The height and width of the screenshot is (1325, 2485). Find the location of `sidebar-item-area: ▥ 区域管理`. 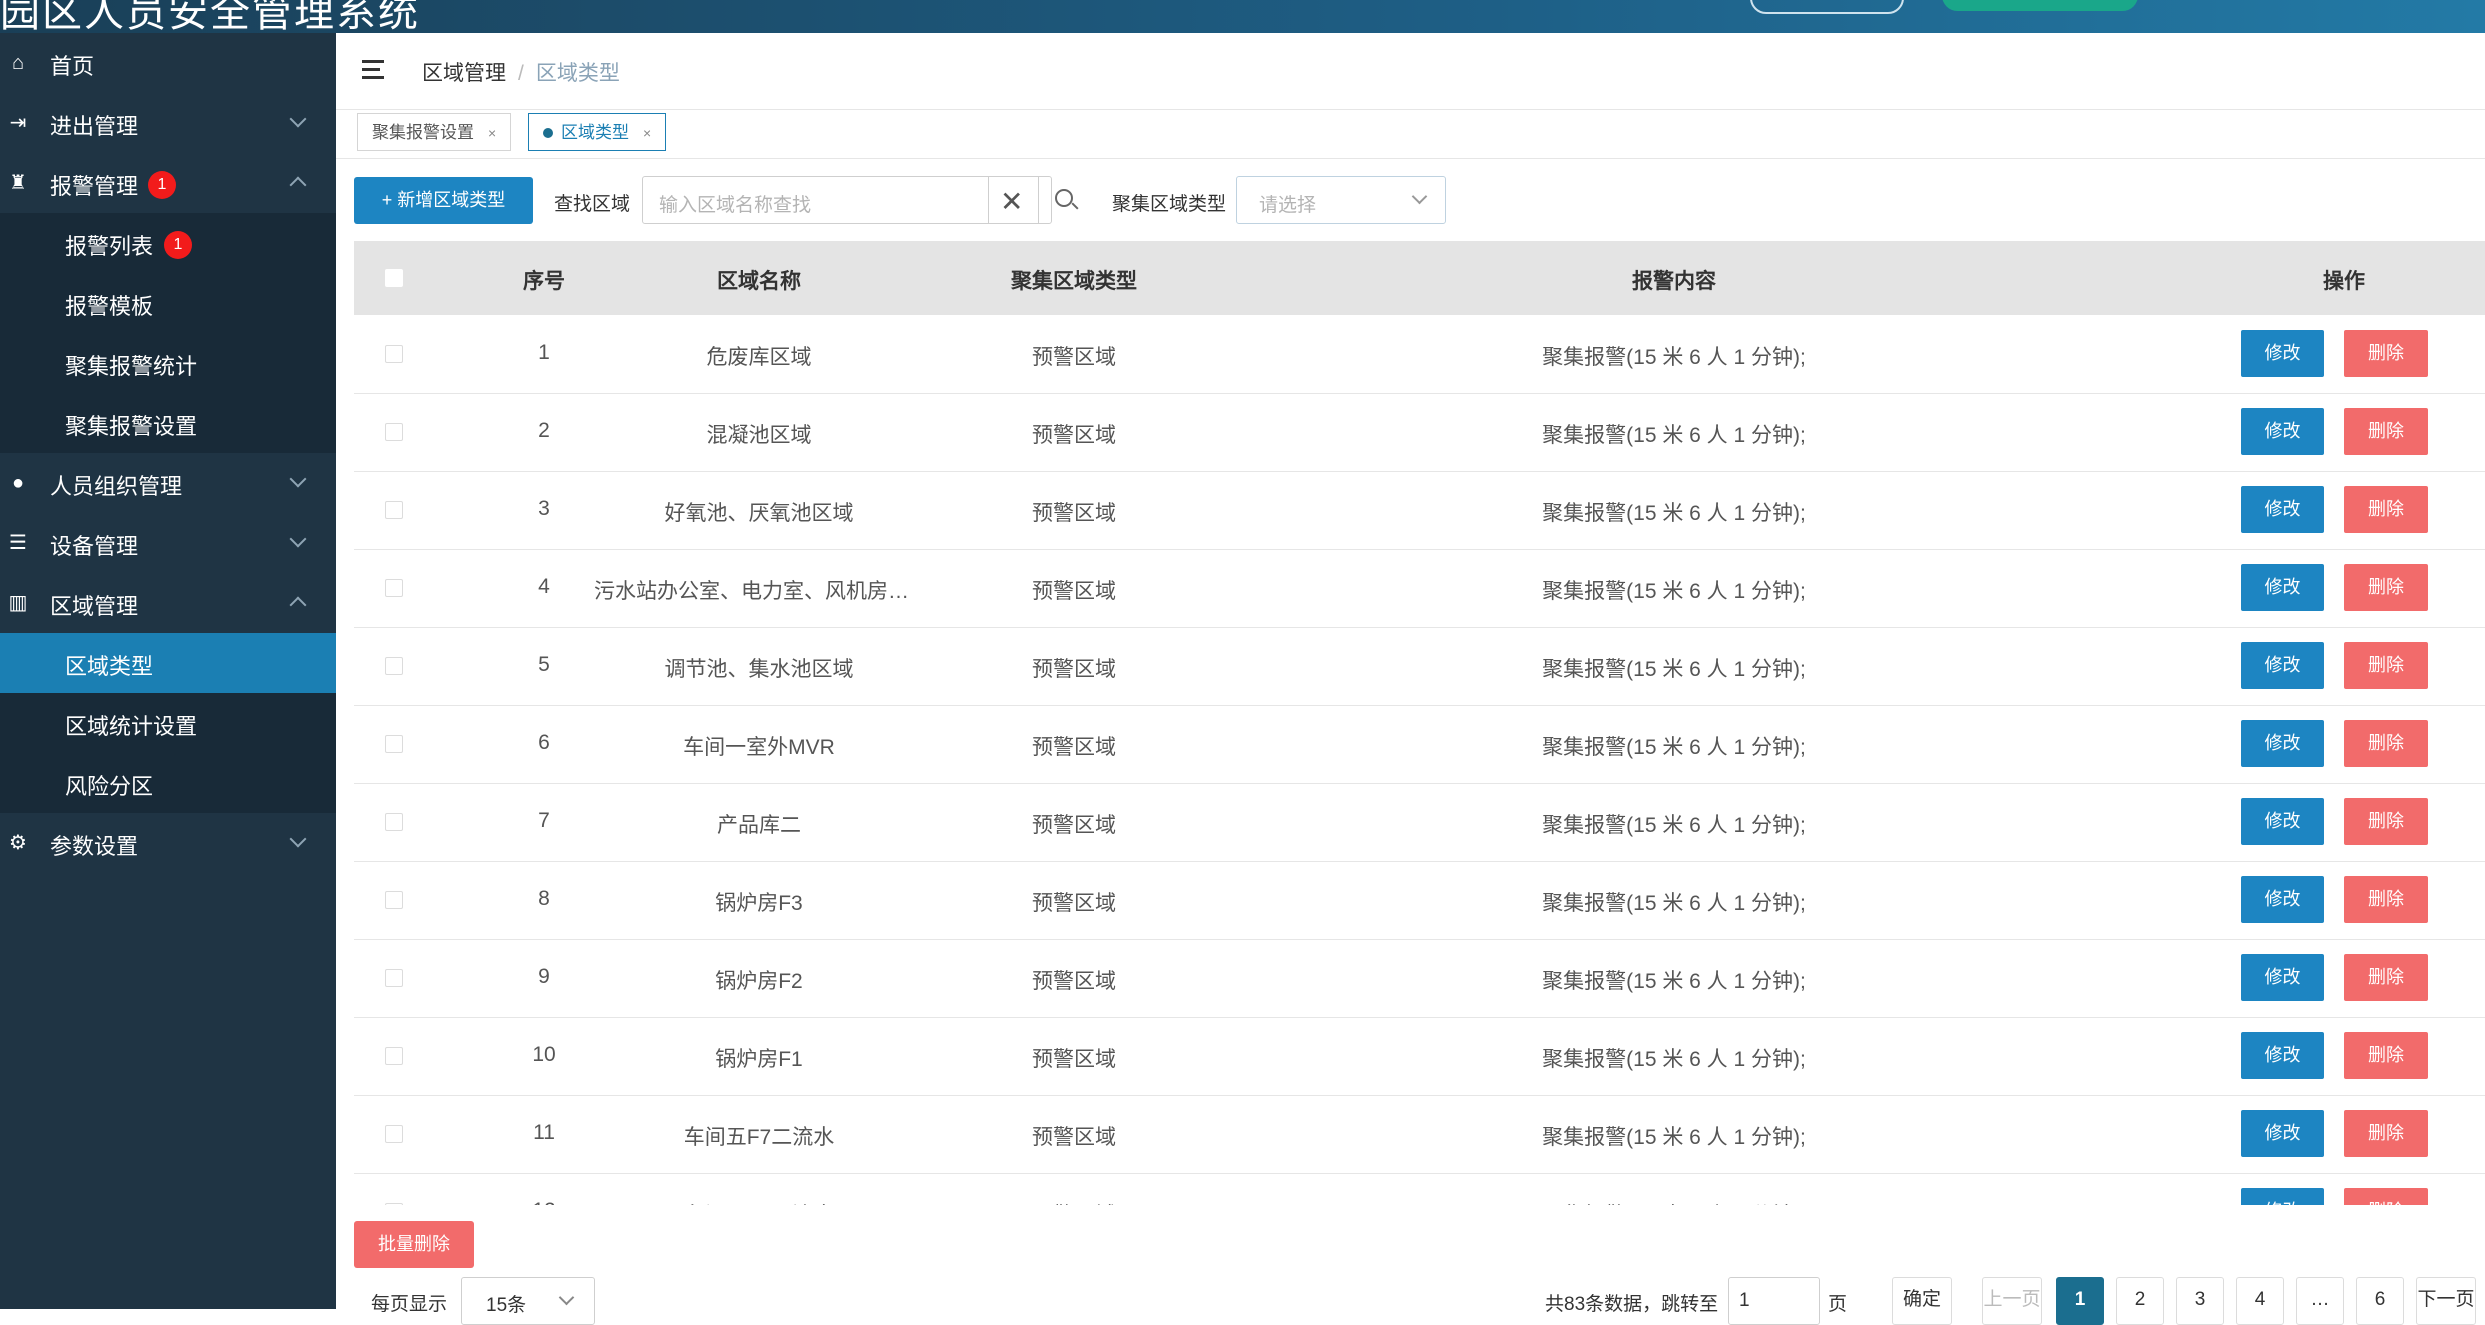

sidebar-item-area: ▥ 区域管理 is located at coordinates (168, 603).